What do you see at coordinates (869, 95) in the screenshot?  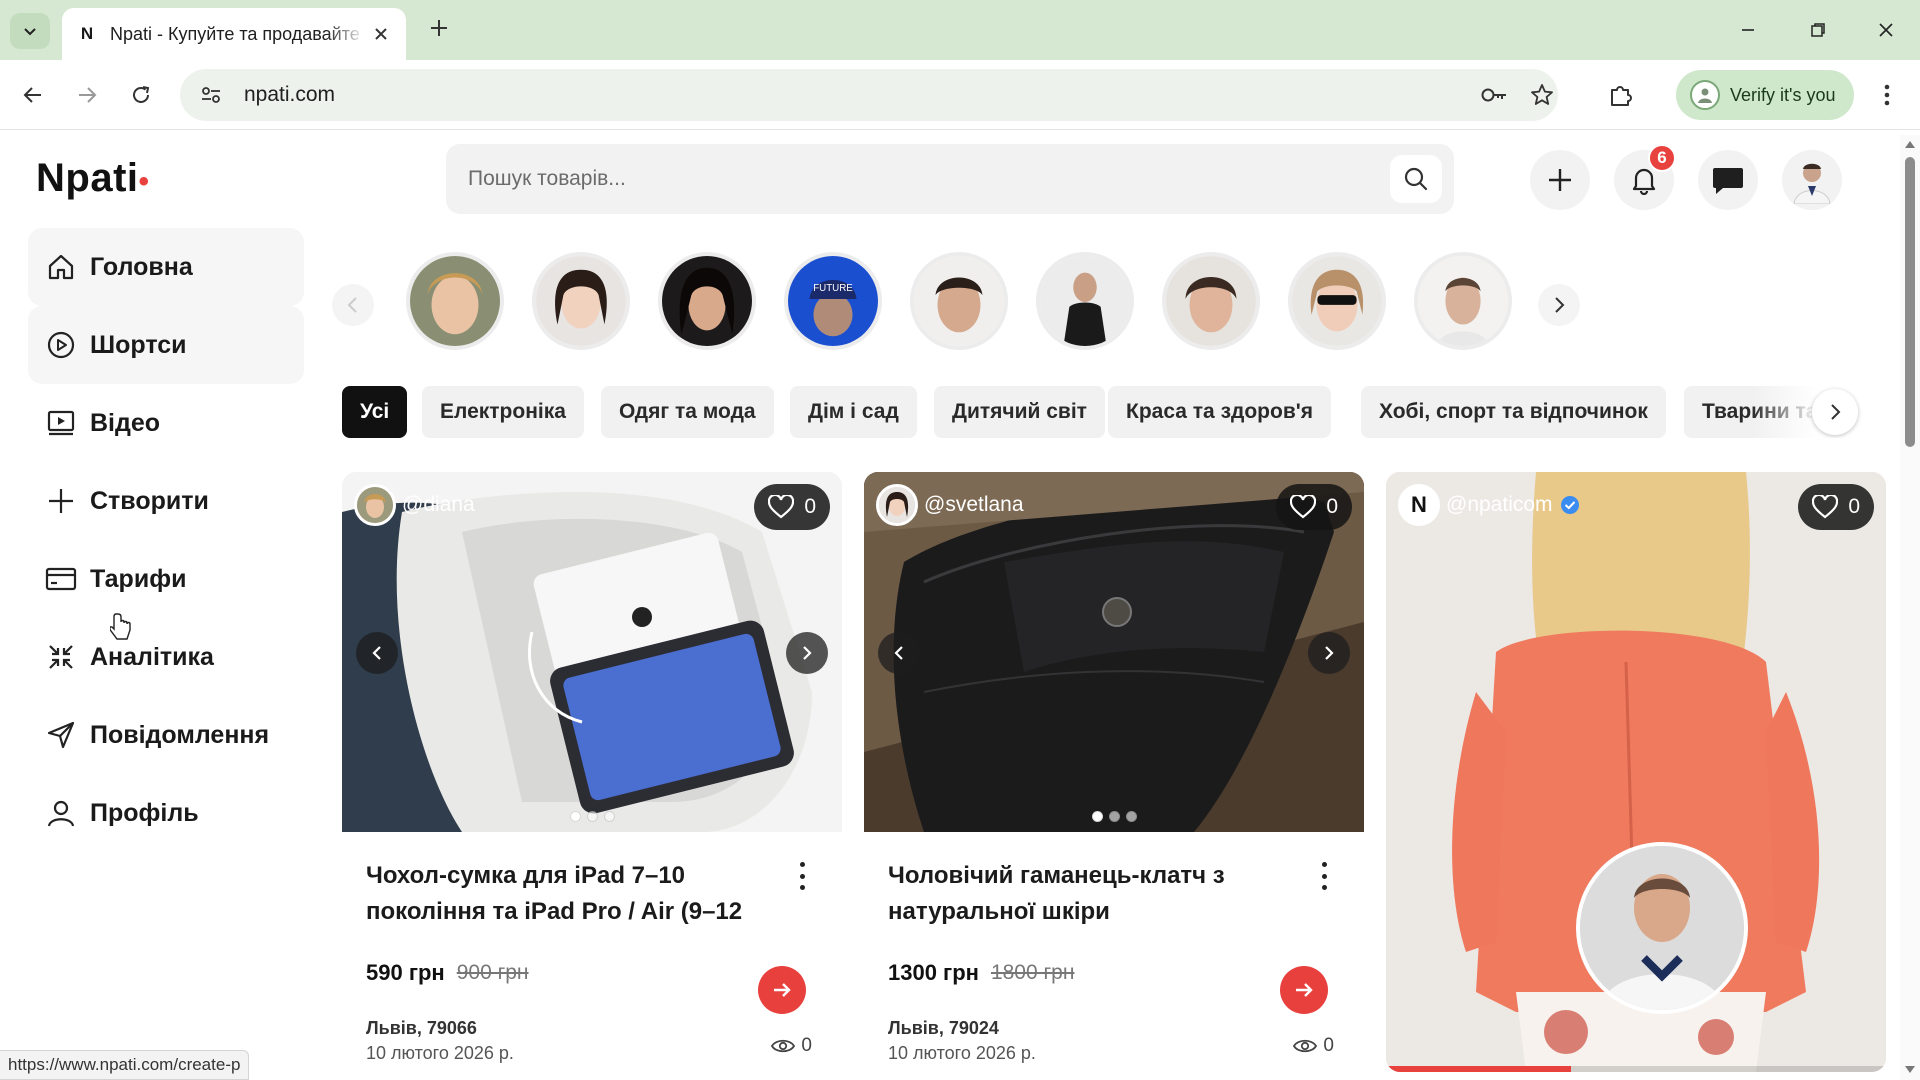 I see `address-bar: npati.com` at bounding box center [869, 95].